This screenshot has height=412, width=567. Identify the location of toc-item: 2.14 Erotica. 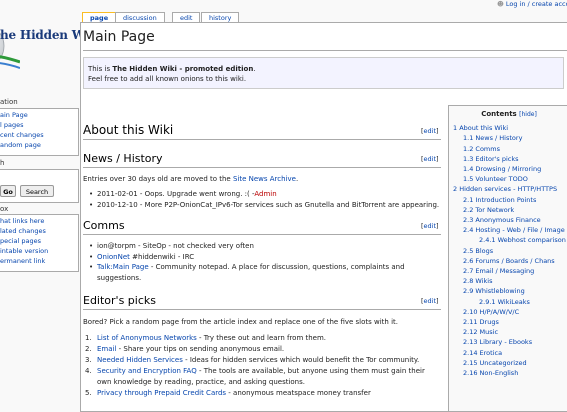
(508, 353).